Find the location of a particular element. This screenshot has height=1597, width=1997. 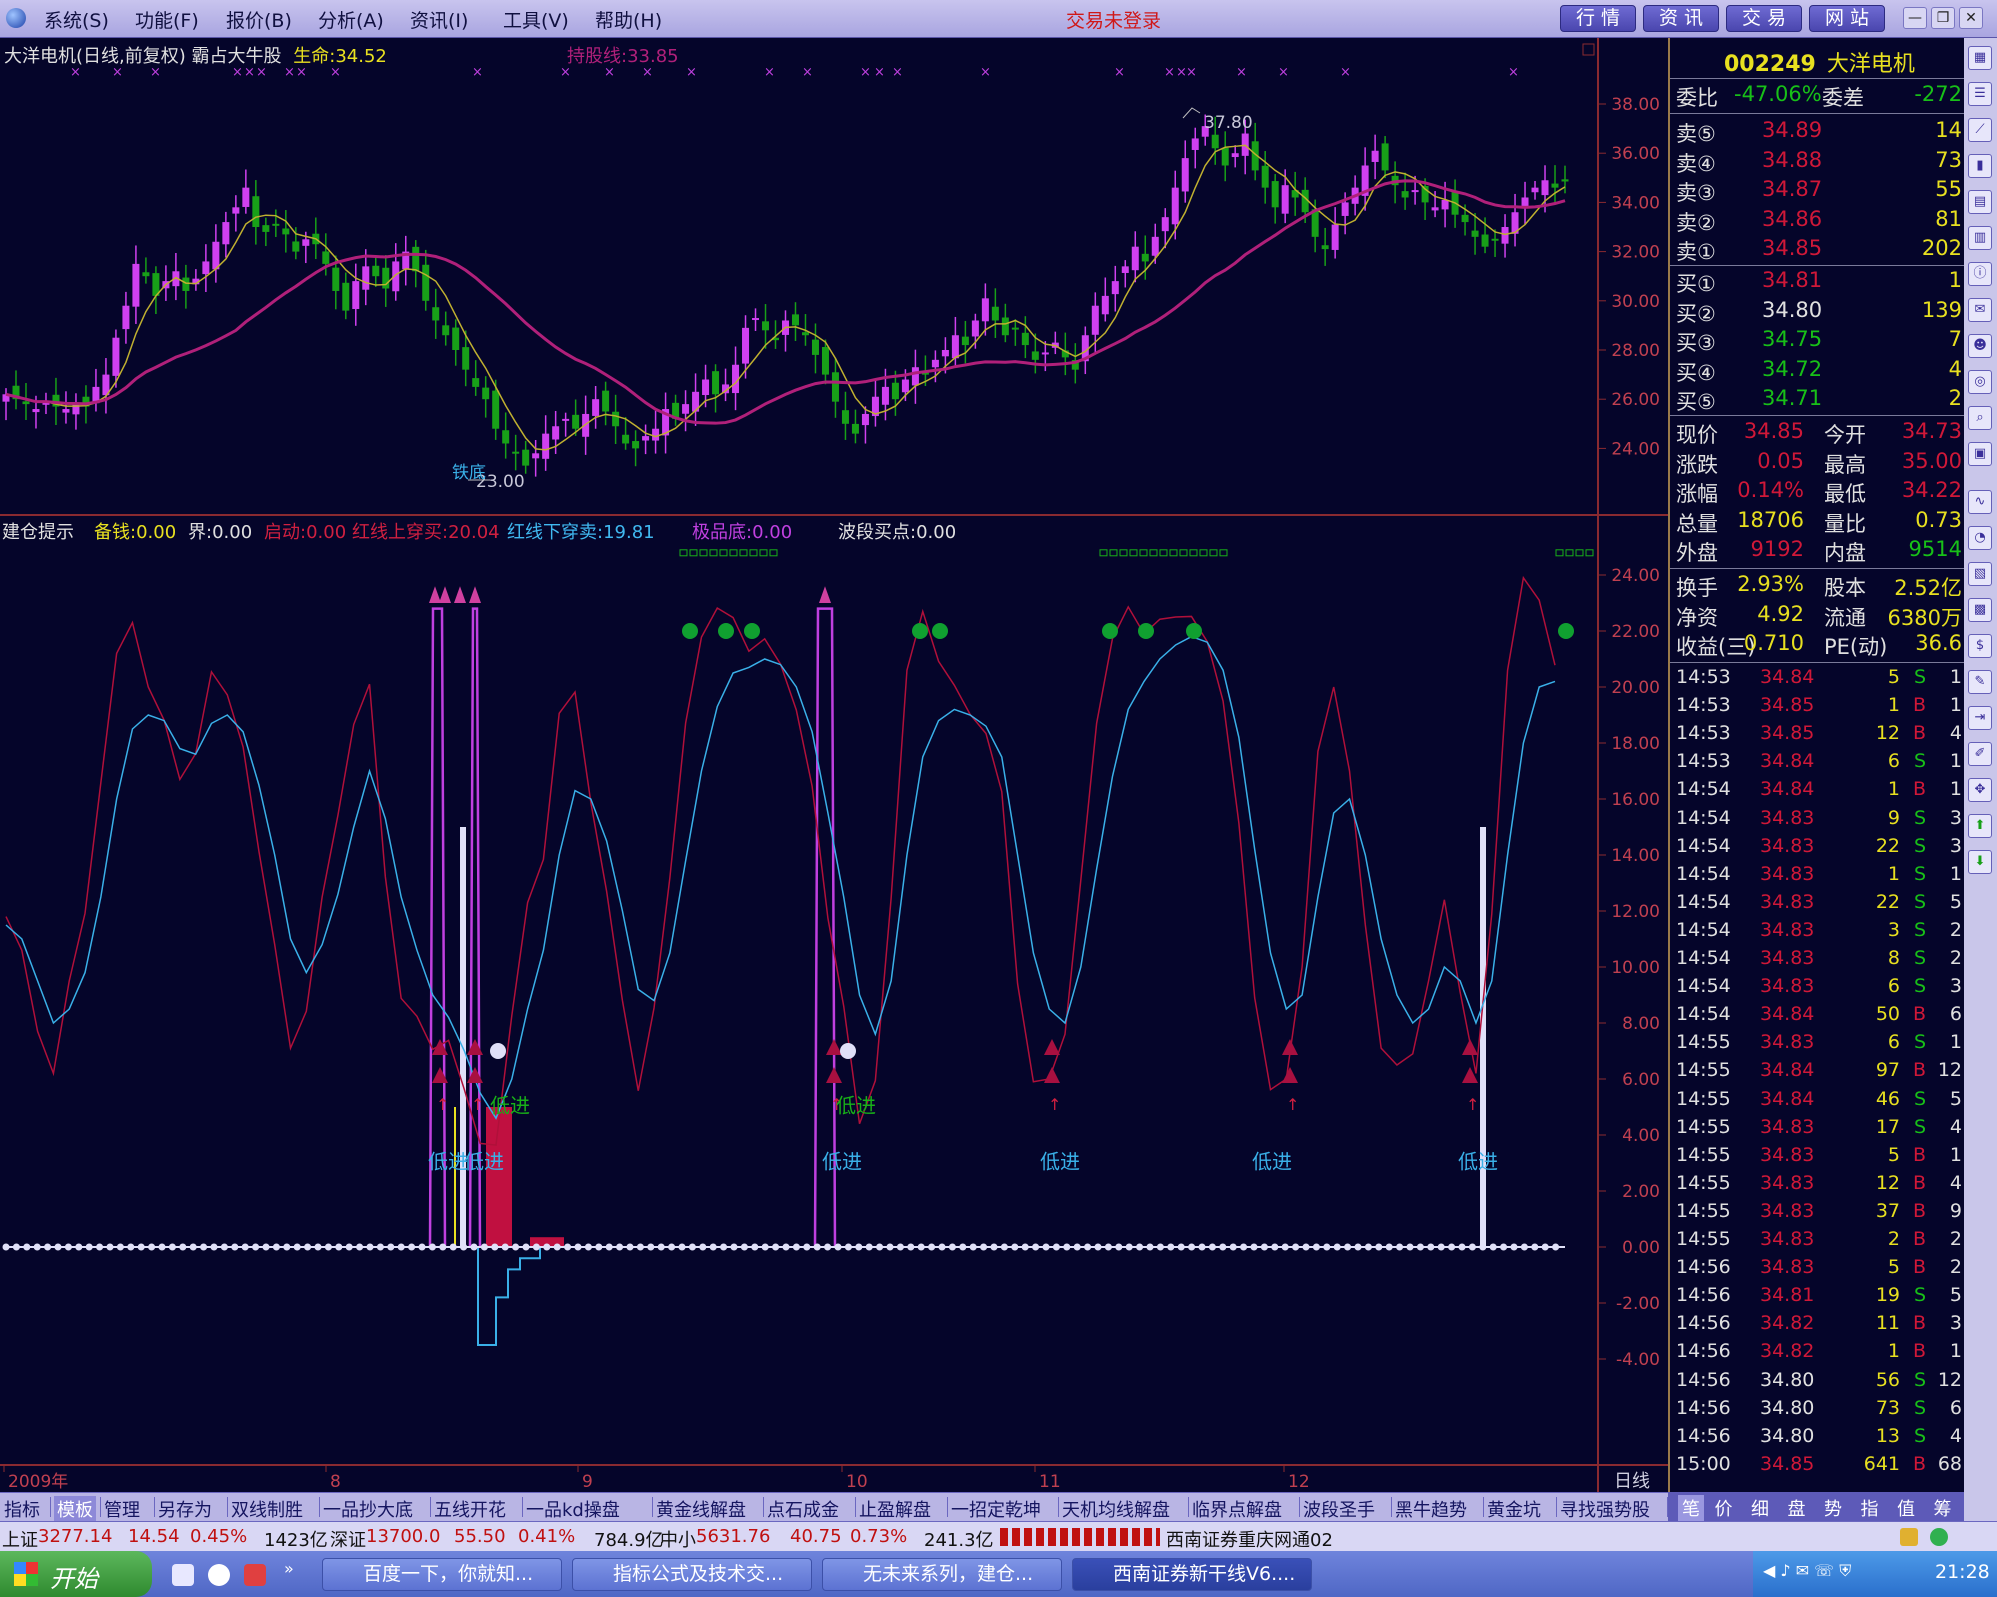

quote-tab: 笔 is located at coordinates (1691, 1508).